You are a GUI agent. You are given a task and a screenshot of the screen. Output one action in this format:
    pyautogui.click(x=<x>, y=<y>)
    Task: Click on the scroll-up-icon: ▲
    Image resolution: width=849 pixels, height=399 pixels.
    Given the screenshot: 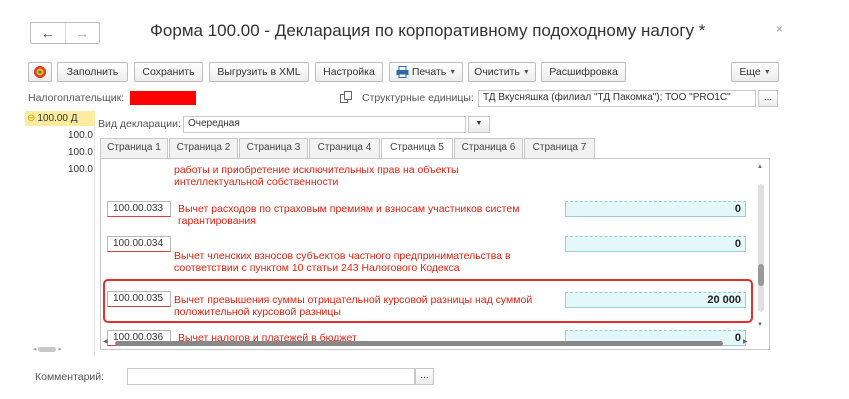 What is the action you would take?
    pyautogui.click(x=760, y=167)
    